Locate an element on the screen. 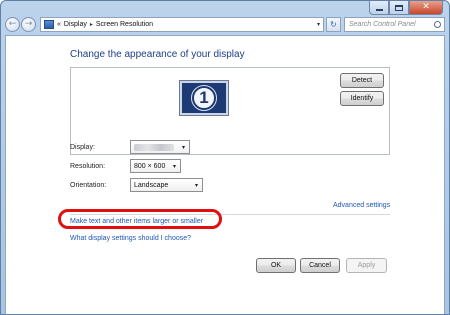  maximize-icon is located at coordinates (399, 7).